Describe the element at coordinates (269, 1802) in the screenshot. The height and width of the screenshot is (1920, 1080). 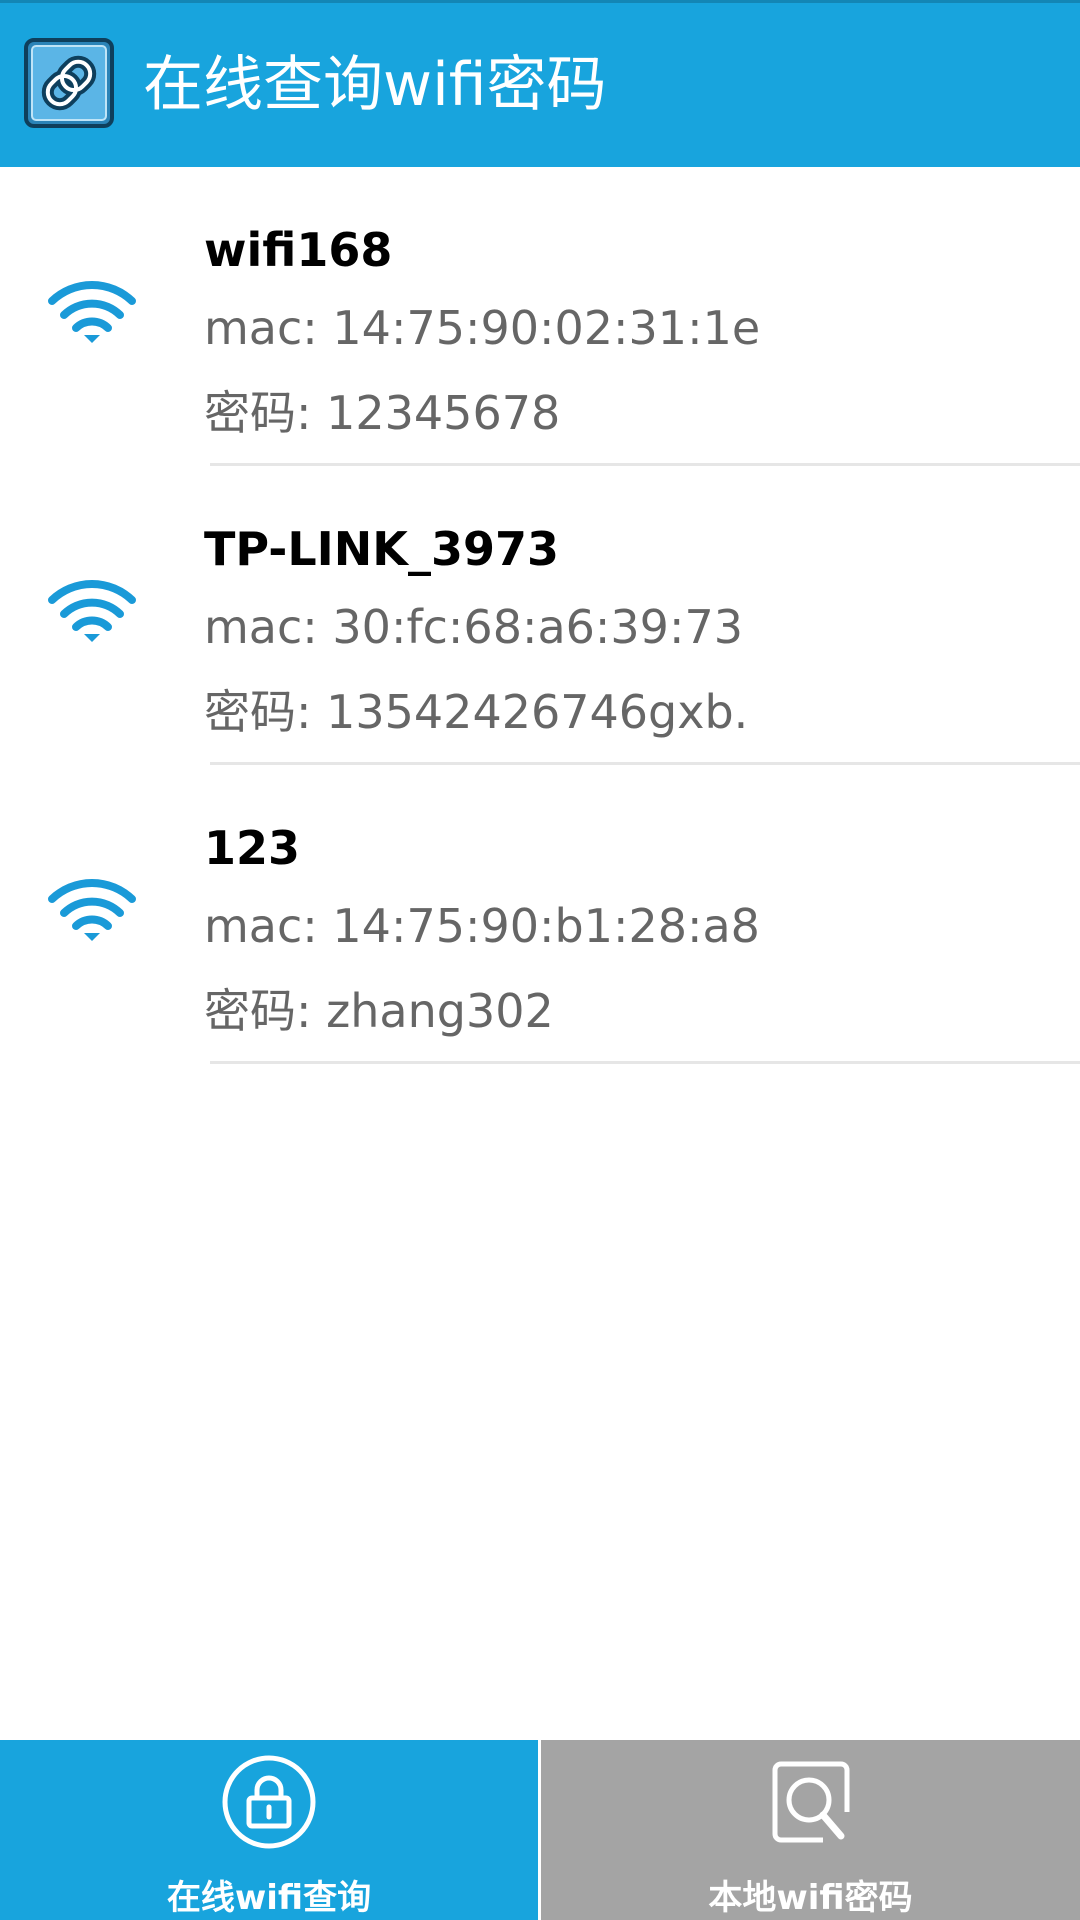
I see `lock-icon` at that location.